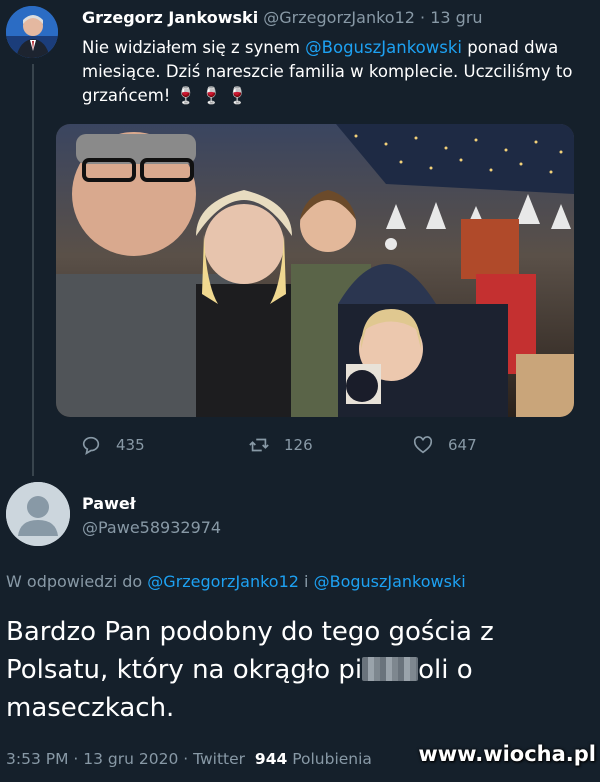 This screenshot has width=600, height=782. Describe the element at coordinates (151, 527) in the screenshot. I see `reply-author-handle: @Pawe58932974` at that location.